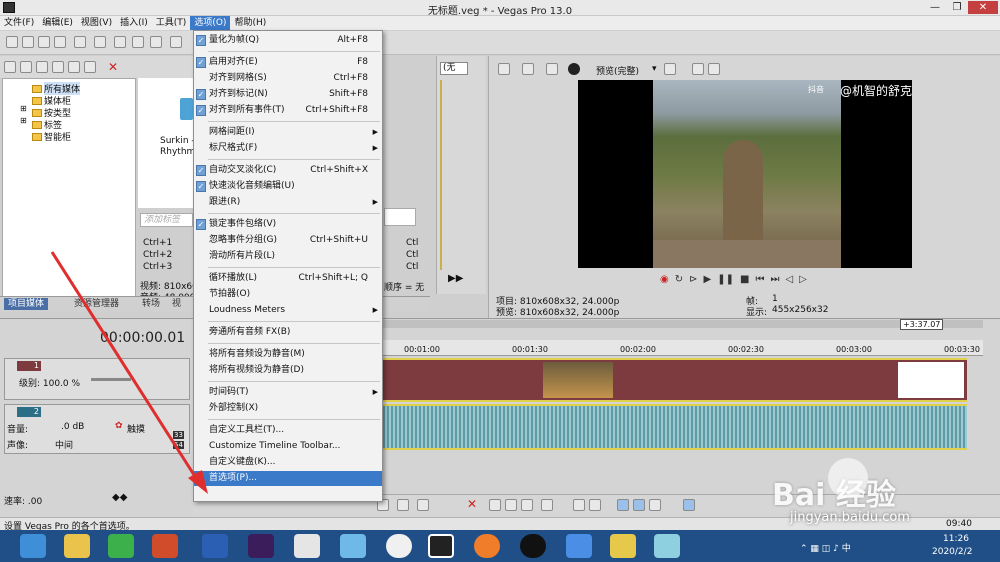 This screenshot has height=562, width=1000. Describe the element at coordinates (33, 546) in the screenshot. I see `edge-browser-icon` at that location.